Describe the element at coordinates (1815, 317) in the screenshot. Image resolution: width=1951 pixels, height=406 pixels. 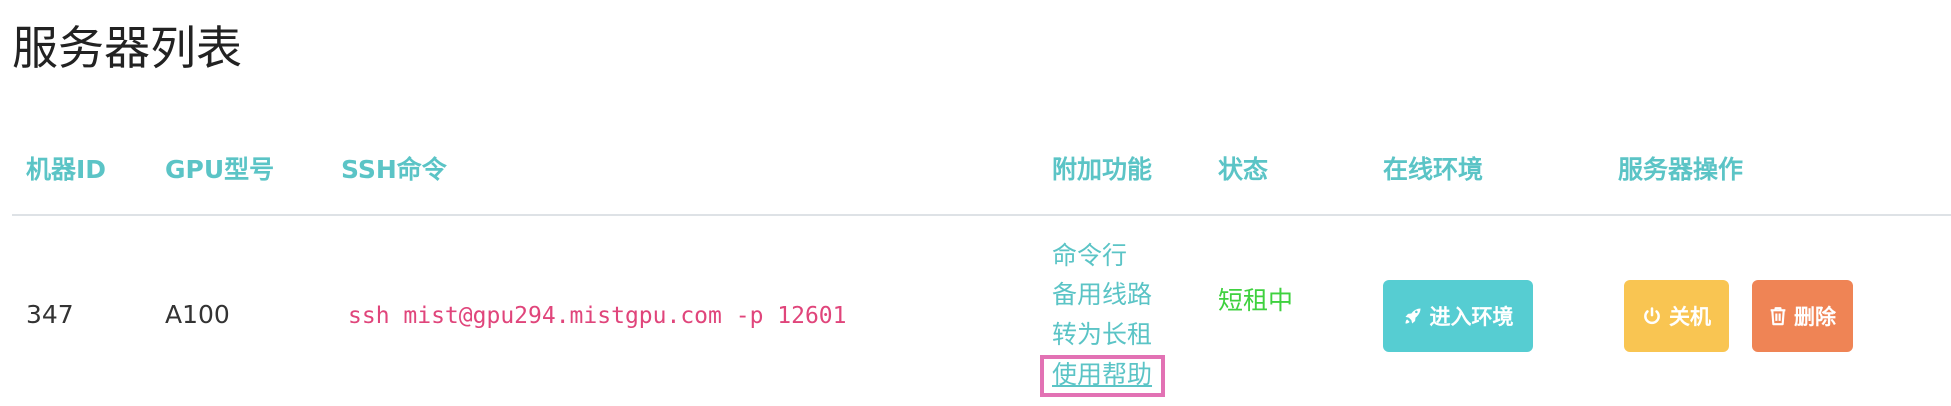
I see `delete-label: 删除` at that location.